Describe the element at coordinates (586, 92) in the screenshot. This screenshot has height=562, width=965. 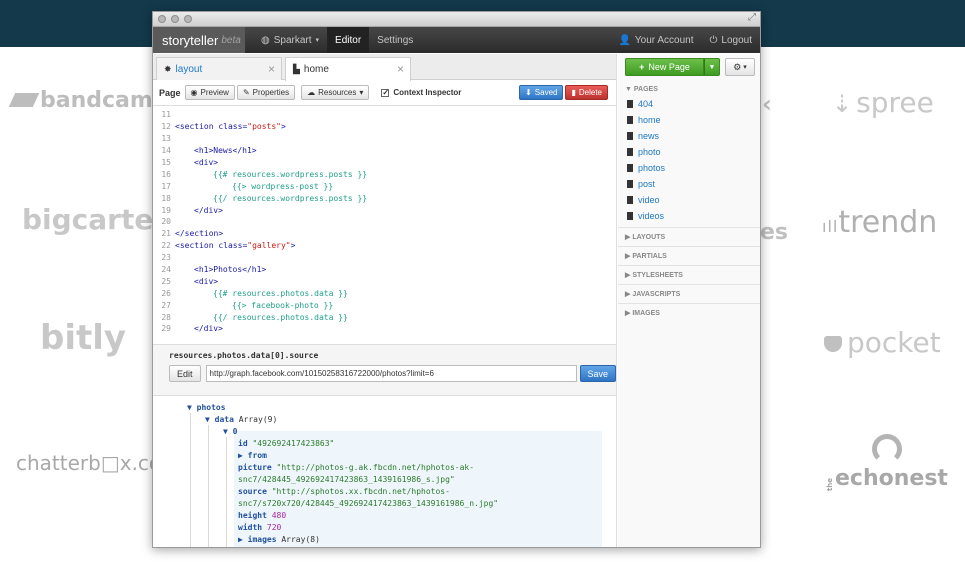
I see `delete-button: ▮ Delete` at that location.